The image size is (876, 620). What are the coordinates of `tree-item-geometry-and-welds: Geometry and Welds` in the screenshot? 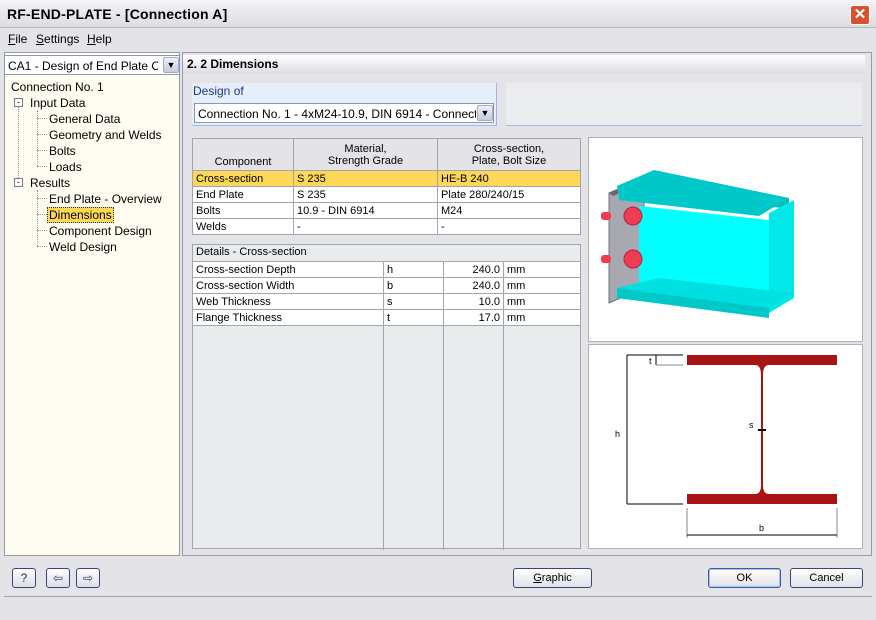 It's located at (105, 135).